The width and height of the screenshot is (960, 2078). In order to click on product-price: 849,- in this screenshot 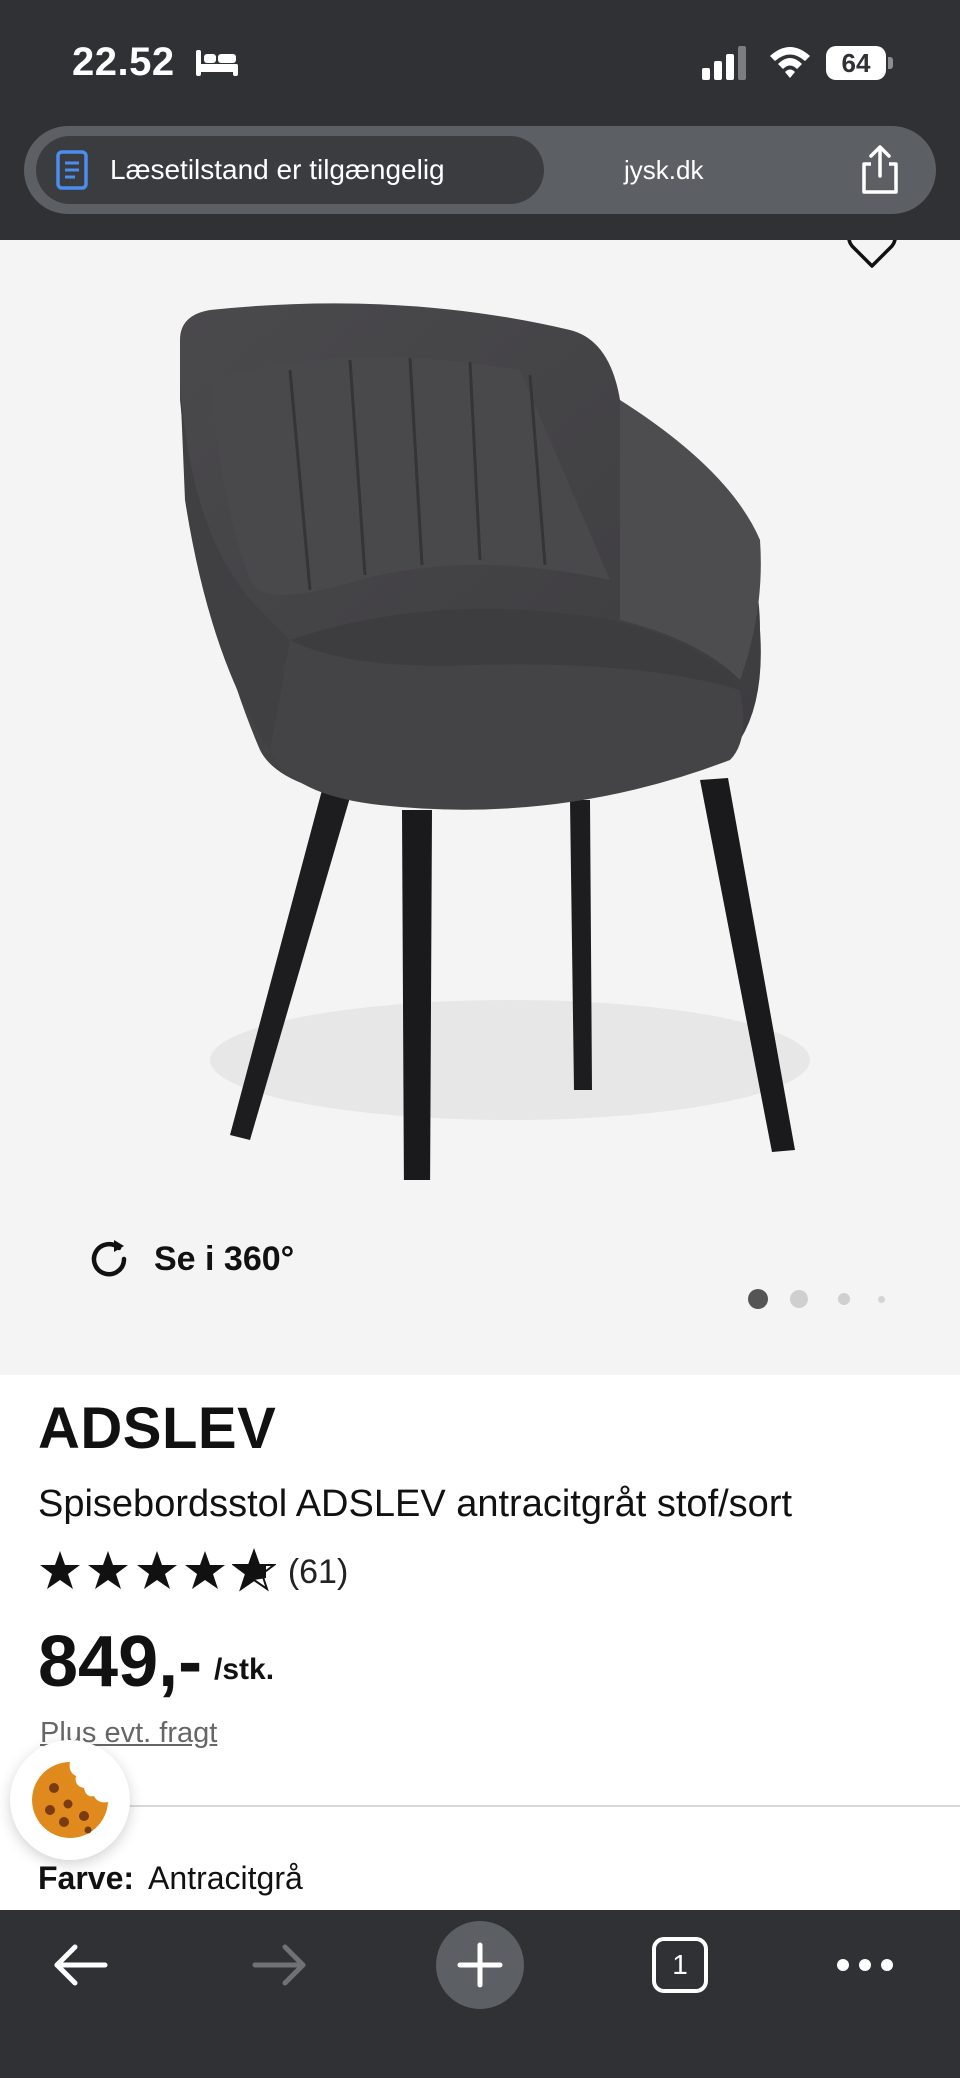, I will do `click(120, 1662)`.